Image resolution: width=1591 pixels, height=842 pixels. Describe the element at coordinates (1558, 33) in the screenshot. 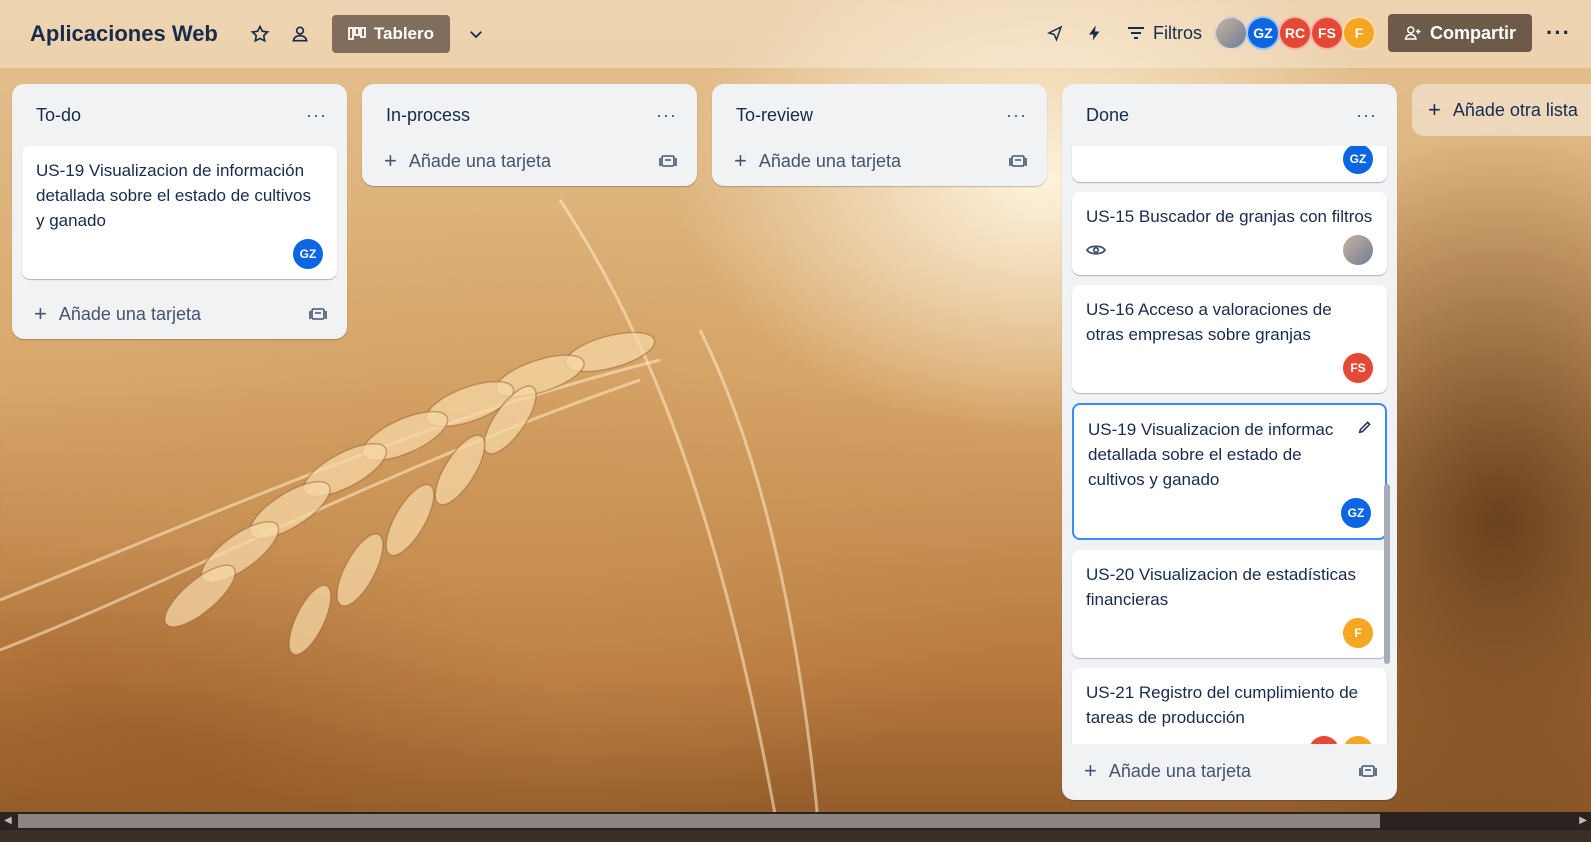

I see `board-menu-icon: ···` at that location.